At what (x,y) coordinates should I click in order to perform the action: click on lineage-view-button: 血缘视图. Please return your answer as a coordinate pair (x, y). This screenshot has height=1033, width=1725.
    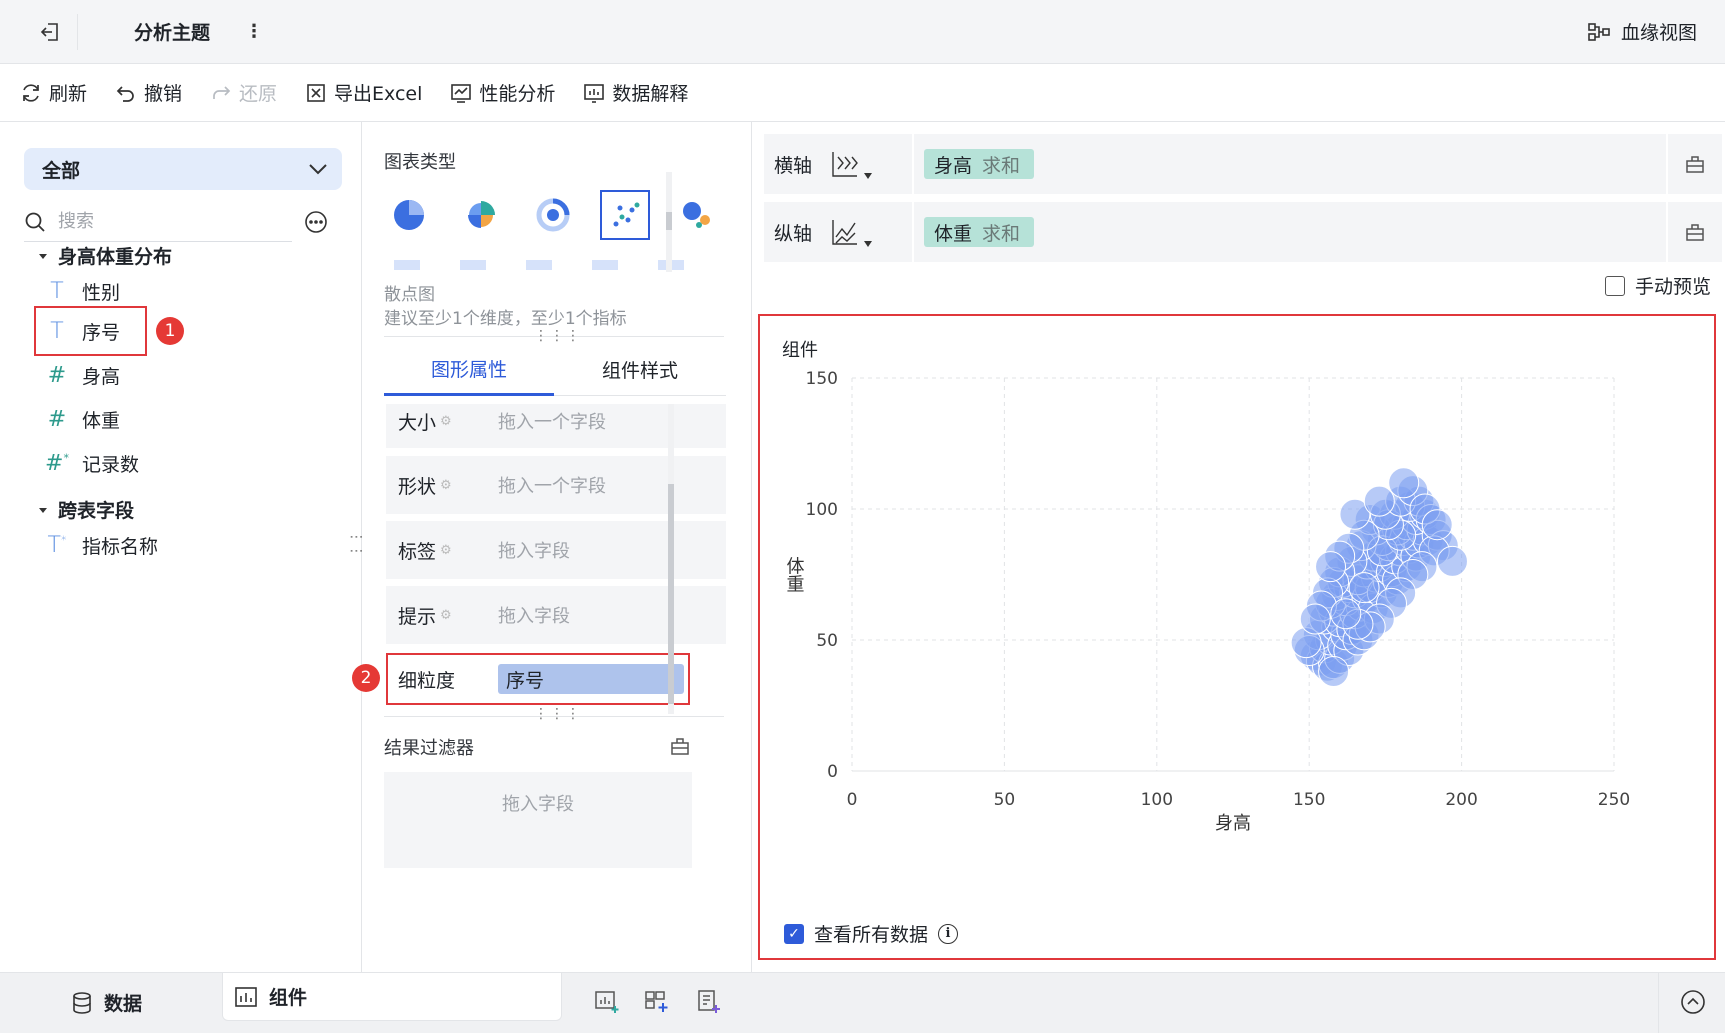
    Looking at the image, I should click on (1642, 31).